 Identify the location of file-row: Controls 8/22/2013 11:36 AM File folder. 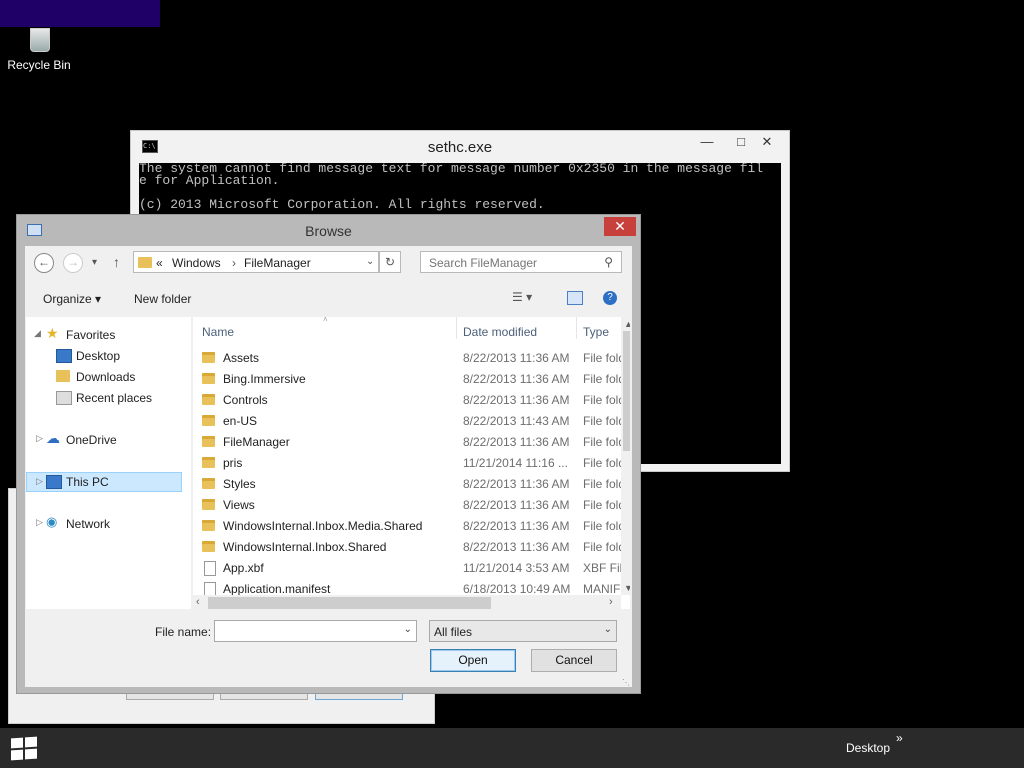
(408, 400).